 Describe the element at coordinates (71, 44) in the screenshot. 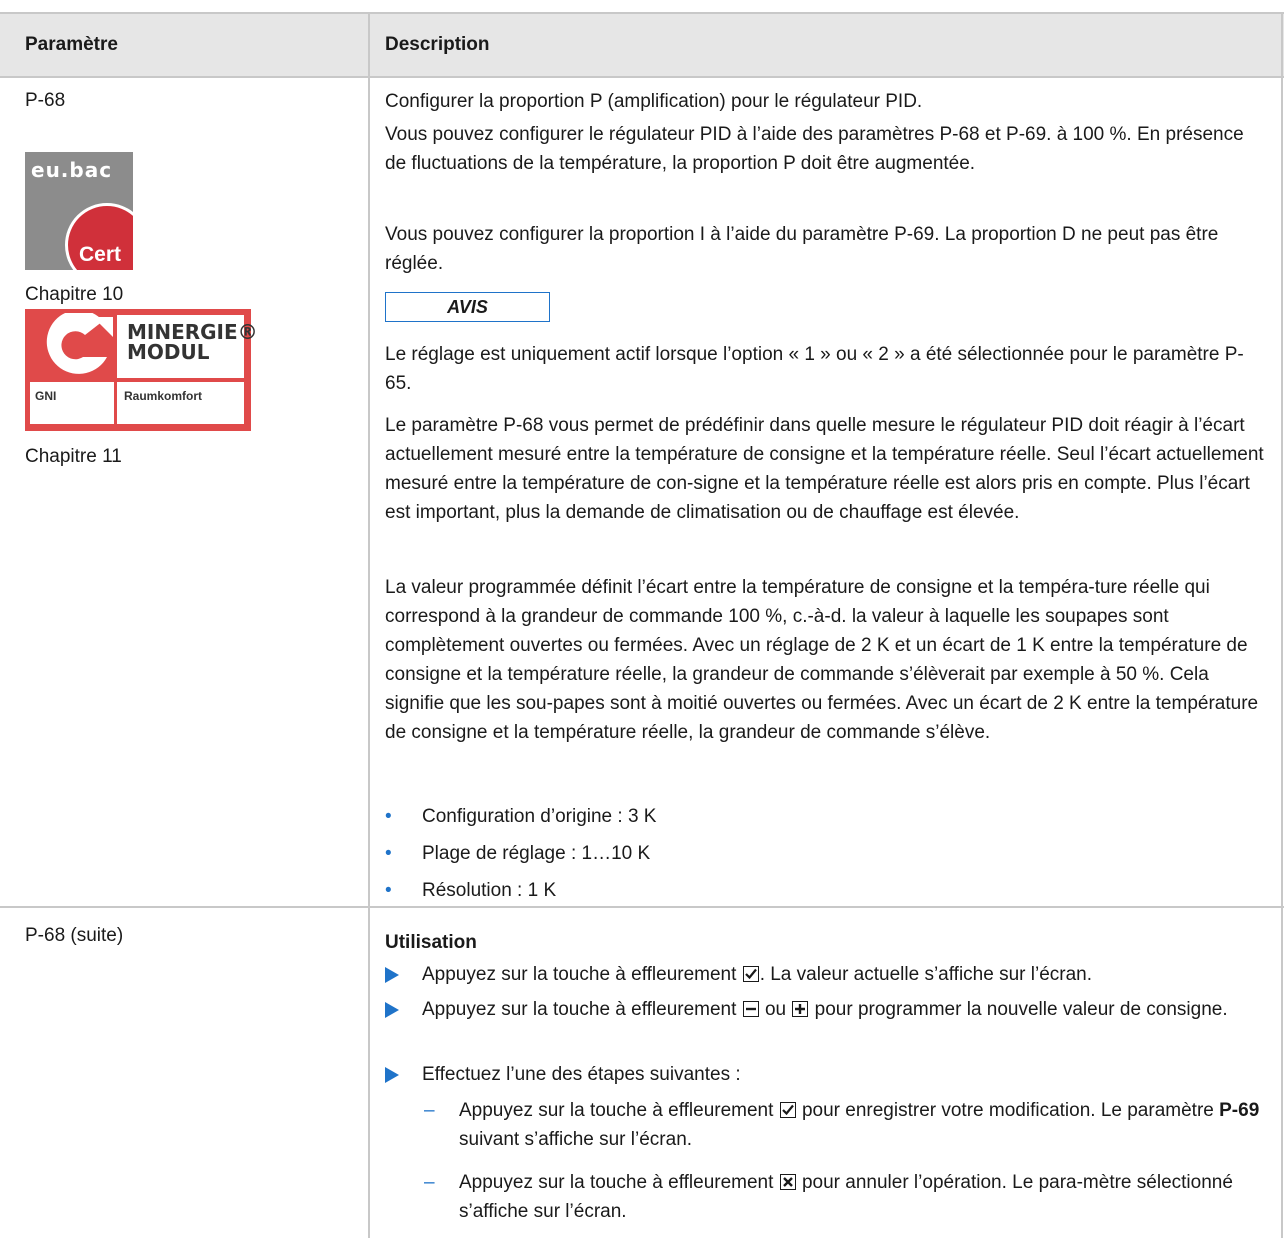

I see `header-parametre: Paramètre` at that location.